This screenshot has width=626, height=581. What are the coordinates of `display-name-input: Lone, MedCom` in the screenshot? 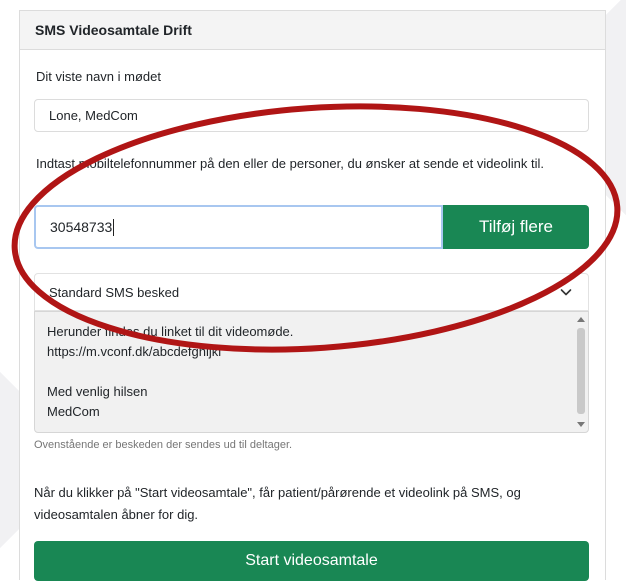 It's located at (311, 115).